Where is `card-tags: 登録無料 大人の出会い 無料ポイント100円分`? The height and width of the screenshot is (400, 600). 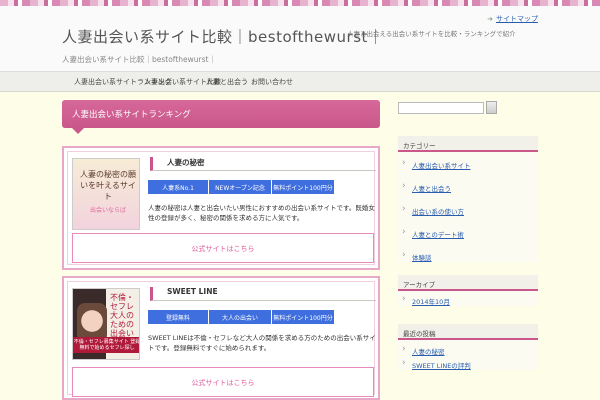 card-tags: 登録無料 大人の出会い 無料ポイント100円分 is located at coordinates (241, 319).